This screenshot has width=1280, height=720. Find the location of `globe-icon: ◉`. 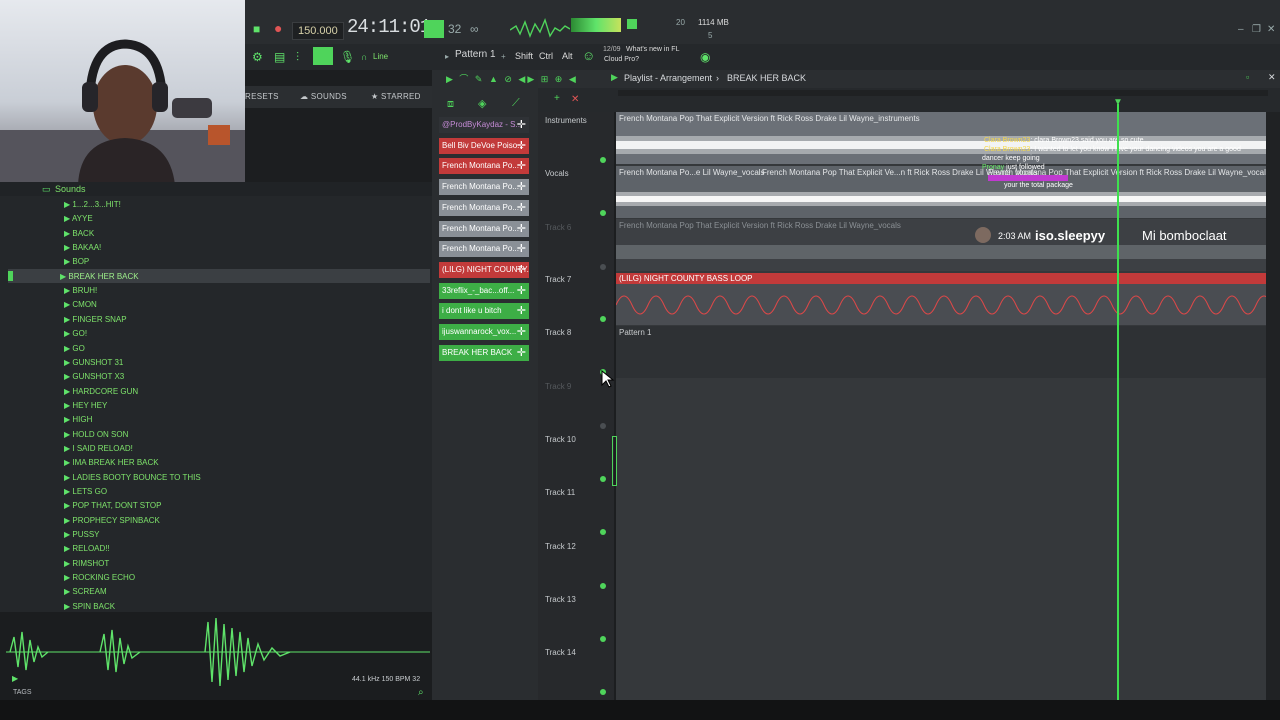

globe-icon: ◉ is located at coordinates (705, 57).